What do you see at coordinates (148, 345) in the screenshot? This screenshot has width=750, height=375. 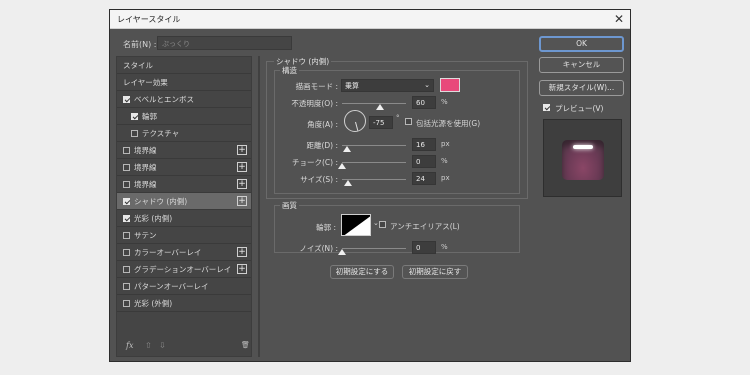 I see `move-up-icon: ⇧` at bounding box center [148, 345].